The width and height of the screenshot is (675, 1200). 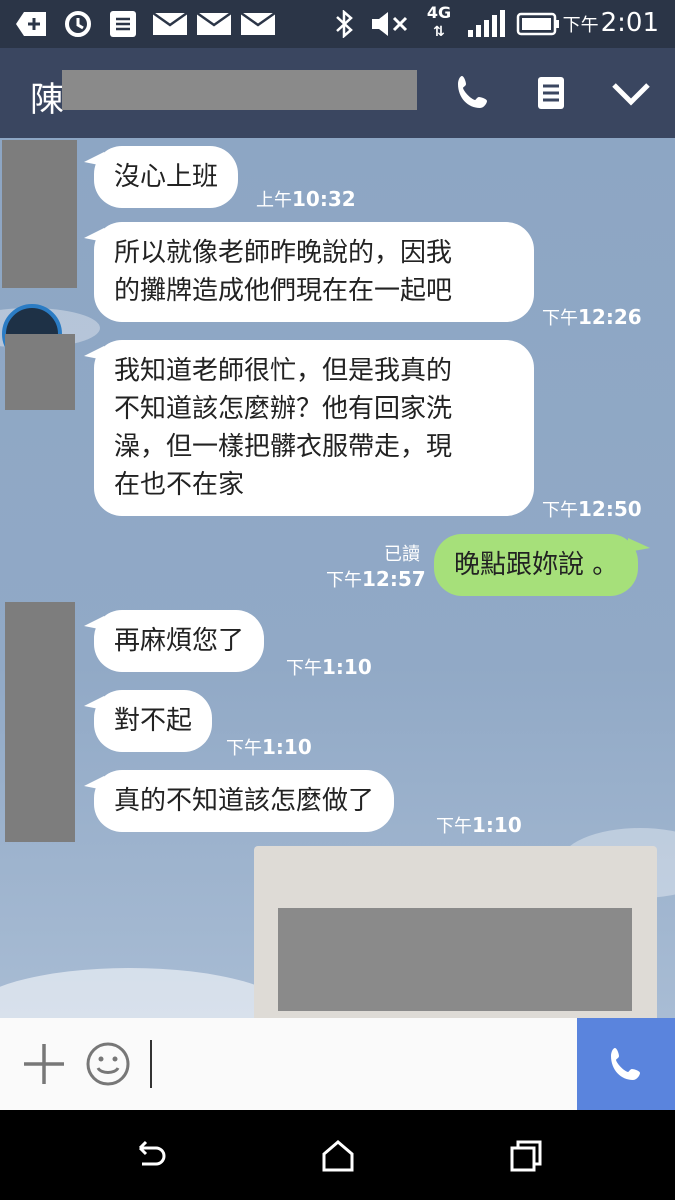 What do you see at coordinates (324, 199) in the screenshot?
I see `time-value: 10:32` at bounding box center [324, 199].